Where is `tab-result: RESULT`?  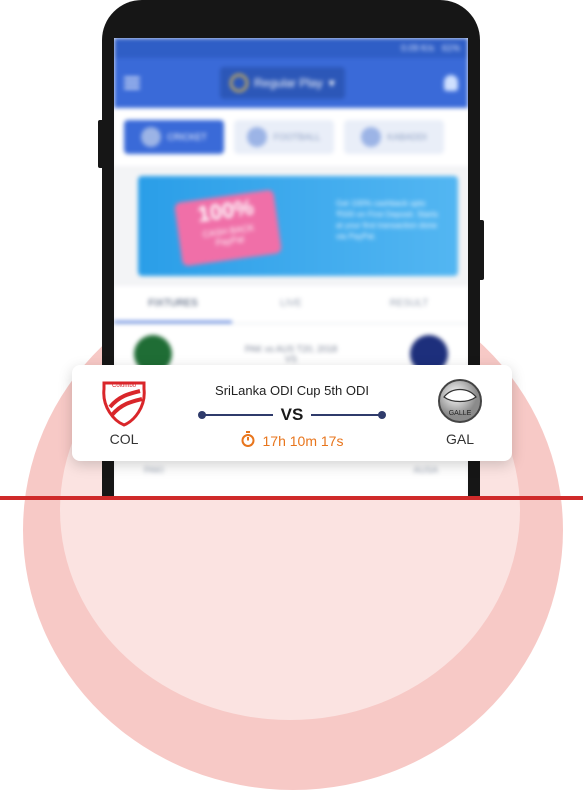 tab-result: RESULT is located at coordinates (409, 304).